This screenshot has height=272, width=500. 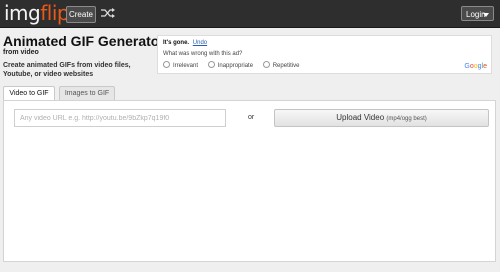 What do you see at coordinates (120, 118) in the screenshot?
I see `video-url-input` at bounding box center [120, 118].